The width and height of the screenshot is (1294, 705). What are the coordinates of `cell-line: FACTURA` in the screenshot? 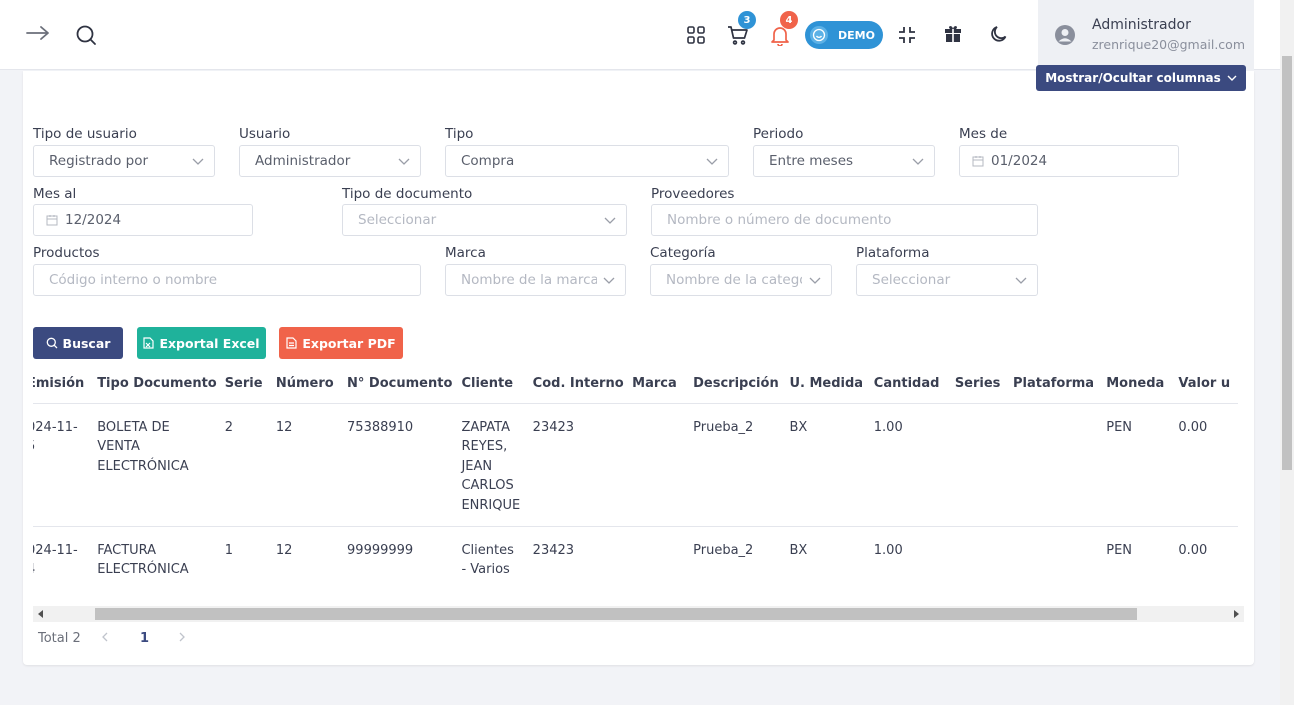 It's located at (127, 550).